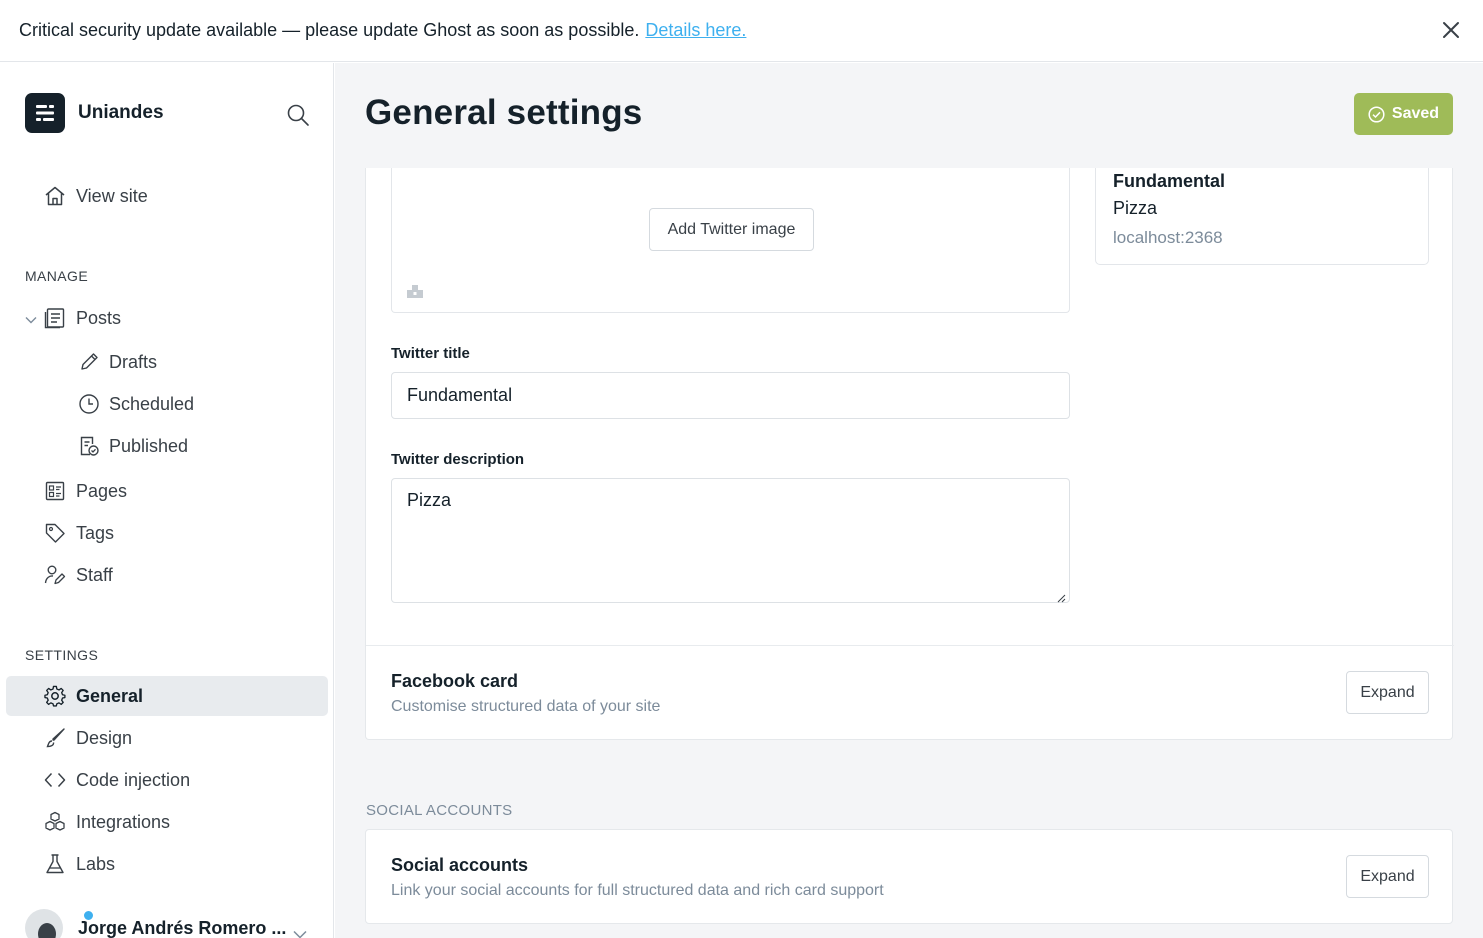 Image resolution: width=1483 pixels, height=938 pixels. What do you see at coordinates (167, 864) in the screenshot?
I see `nav-labs: Labs` at bounding box center [167, 864].